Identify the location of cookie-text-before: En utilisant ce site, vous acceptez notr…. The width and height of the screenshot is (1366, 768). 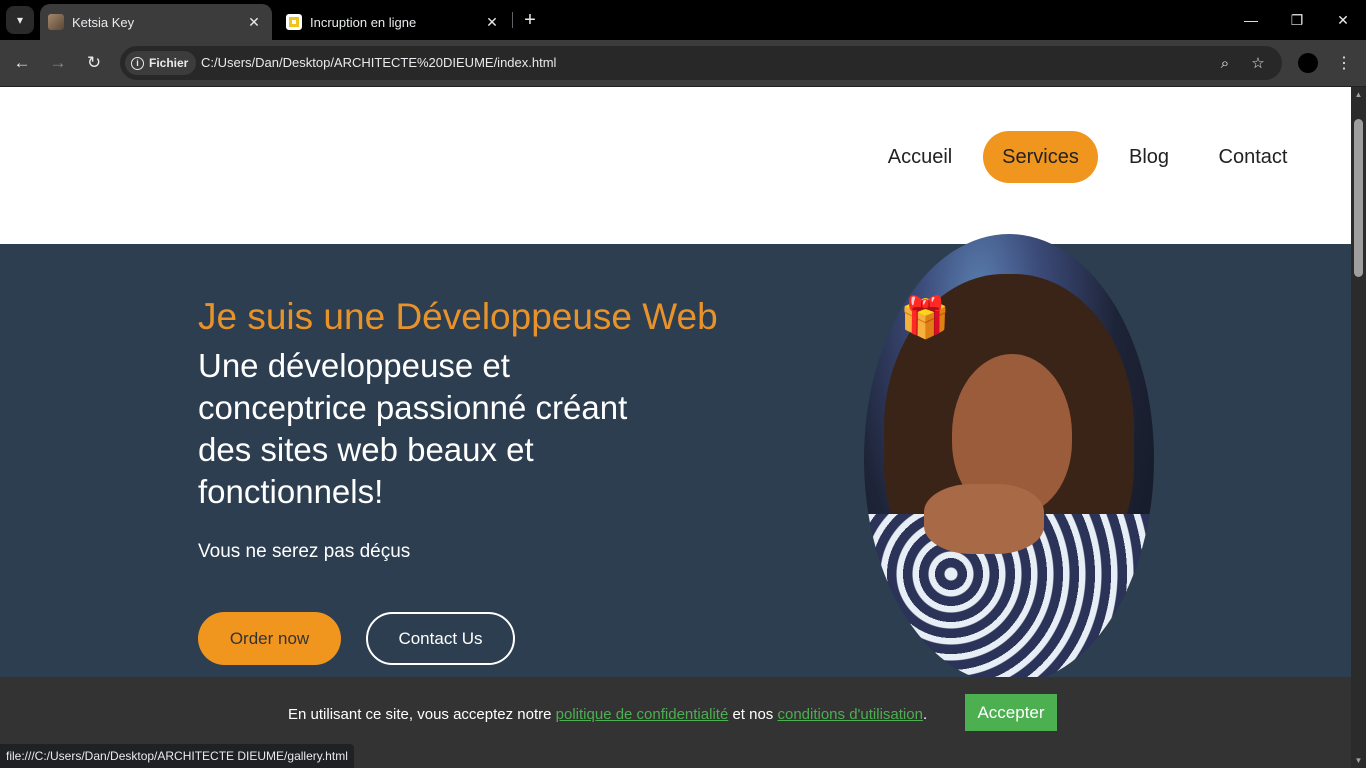
(422, 714).